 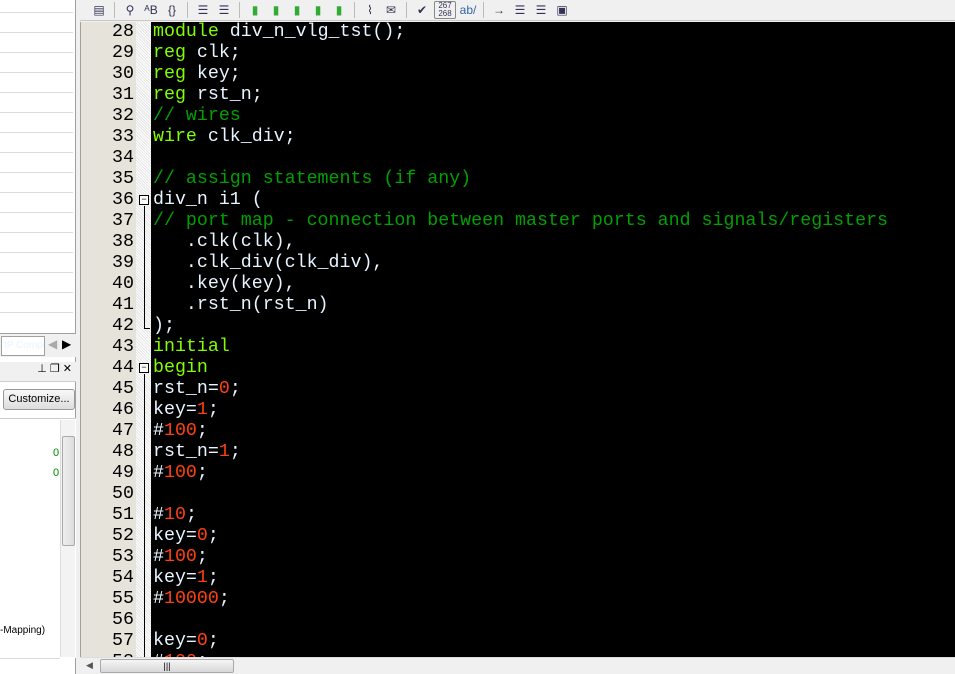 What do you see at coordinates (123, 578) in the screenshot?
I see `line-number: 54` at bounding box center [123, 578].